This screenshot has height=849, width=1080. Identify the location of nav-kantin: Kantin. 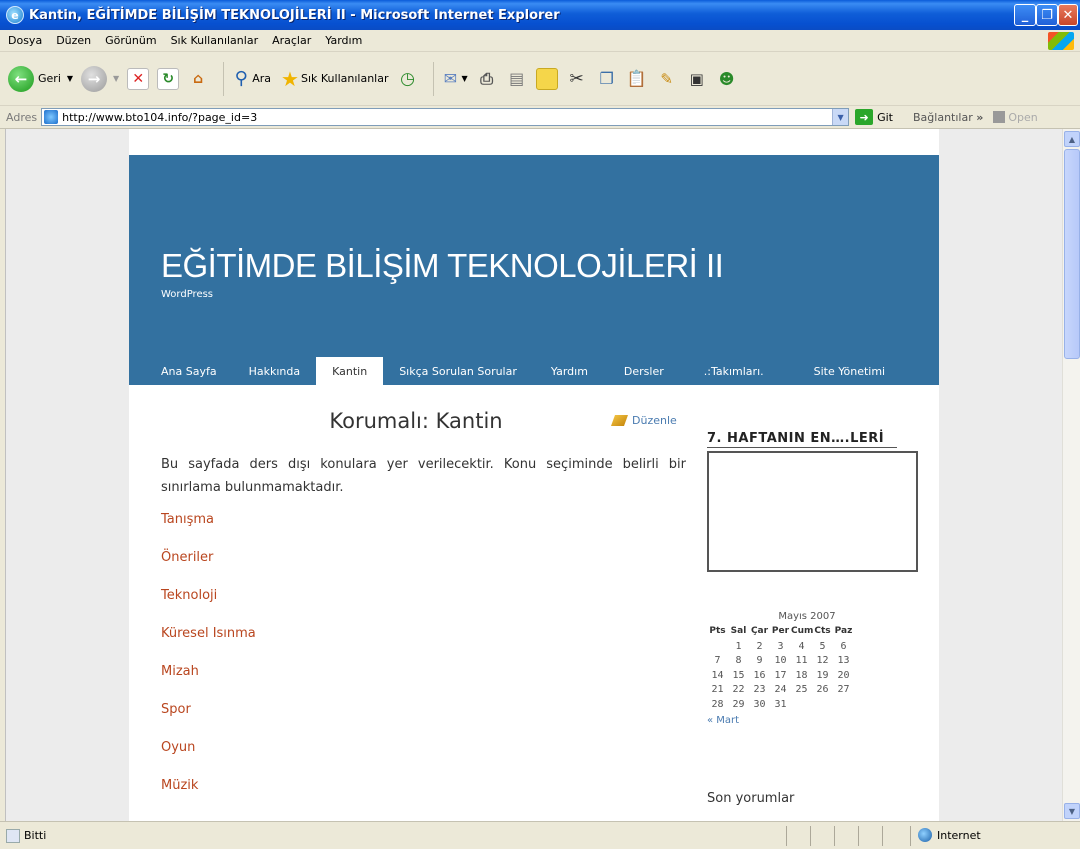
(350, 371).